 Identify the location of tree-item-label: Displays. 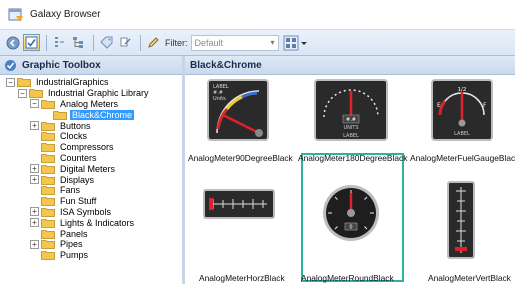
(77, 179).